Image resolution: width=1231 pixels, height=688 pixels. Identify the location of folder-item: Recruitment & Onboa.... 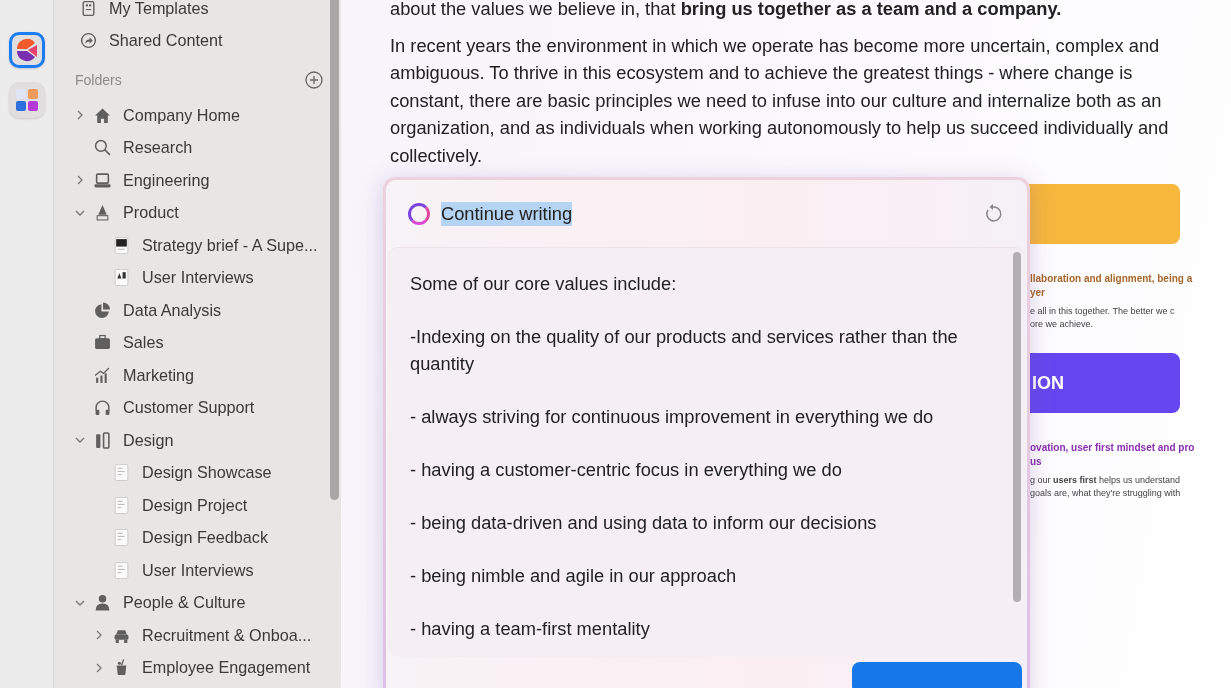
(227, 635).